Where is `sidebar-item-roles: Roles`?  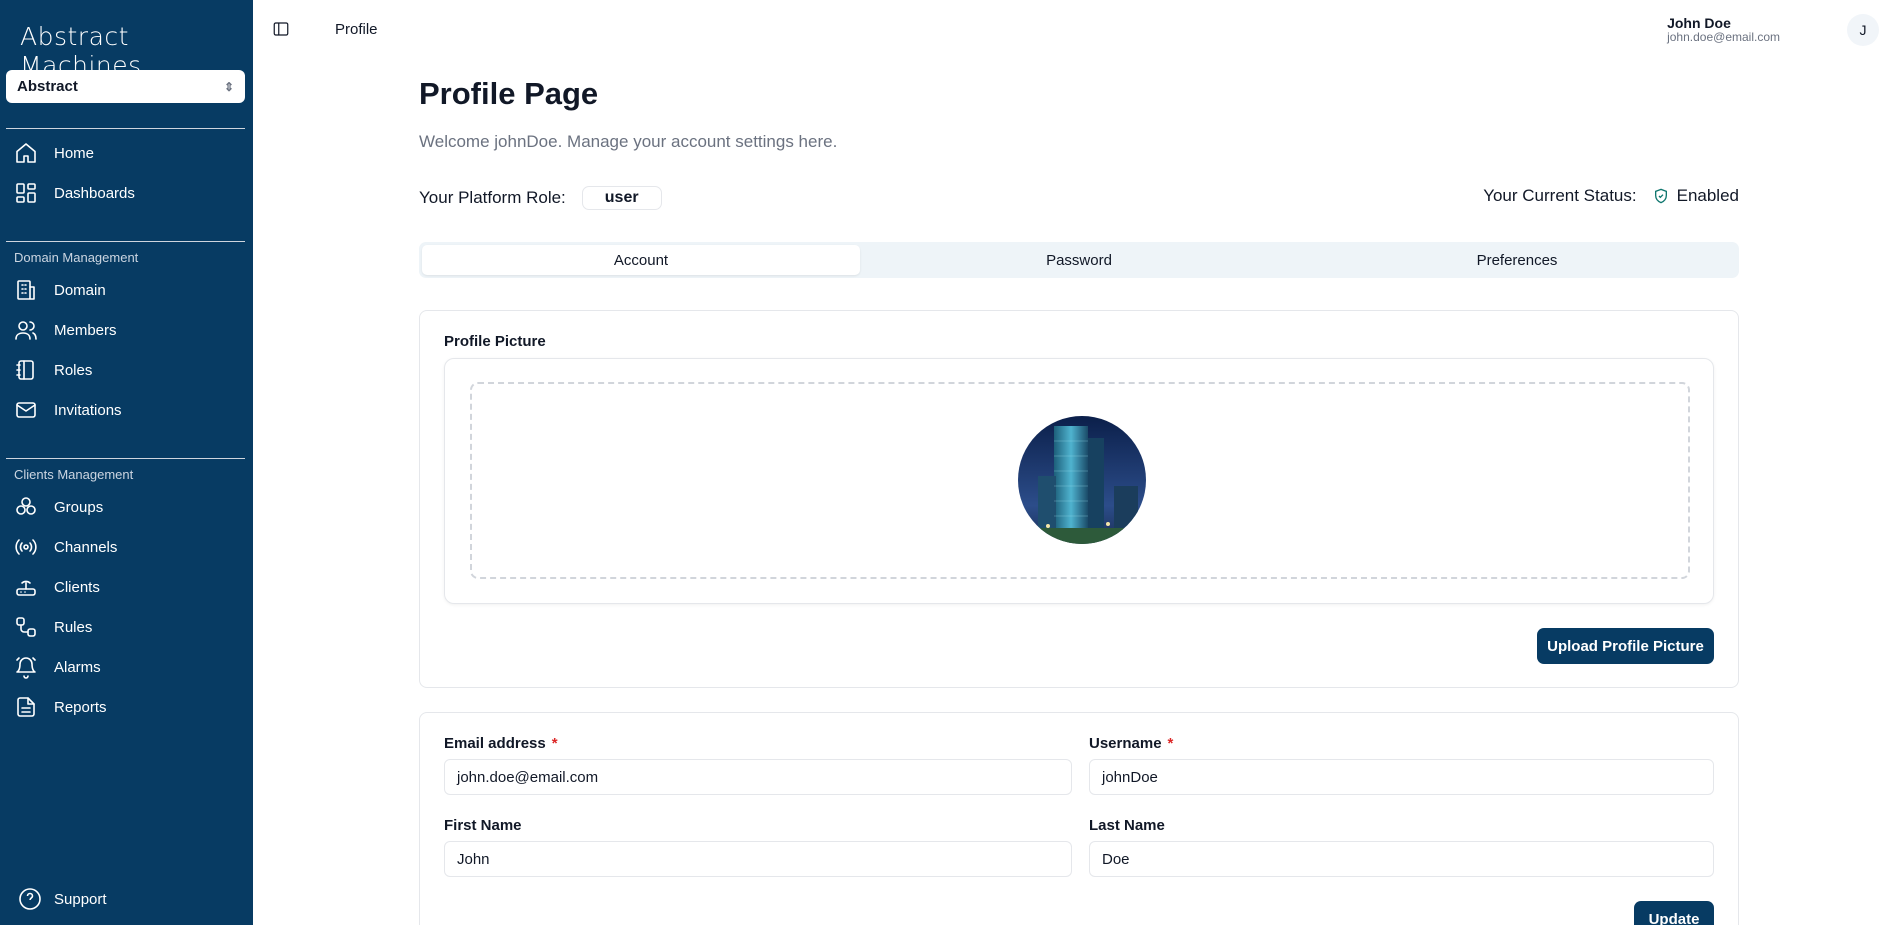 sidebar-item-roles: Roles is located at coordinates (53, 370).